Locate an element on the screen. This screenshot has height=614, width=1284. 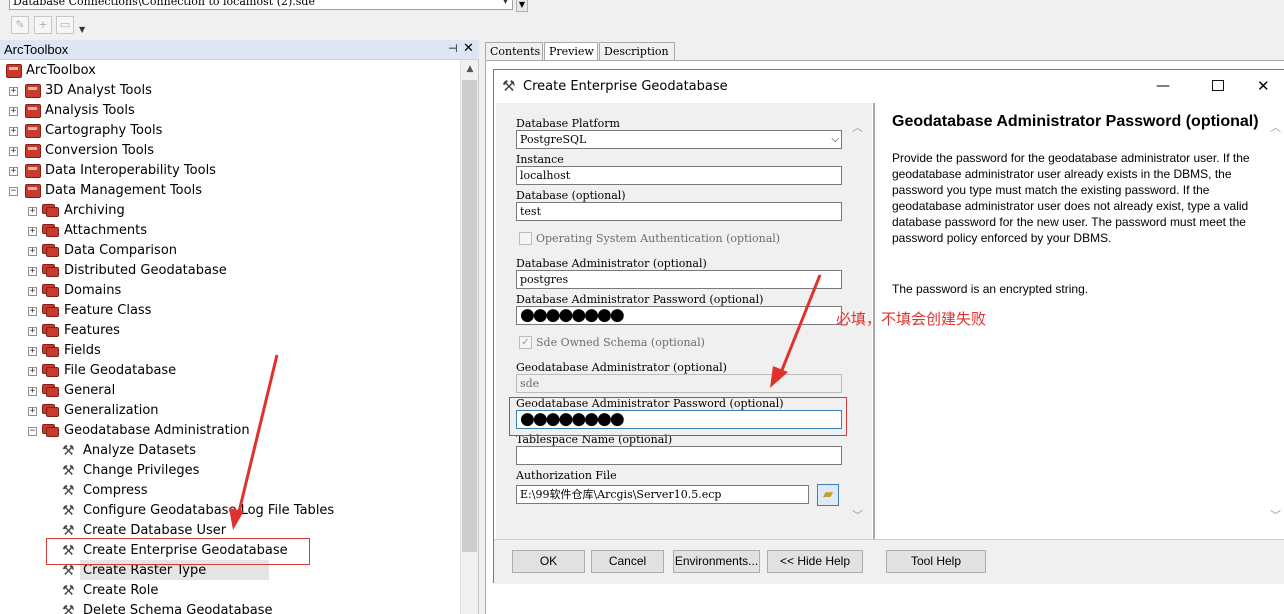
scrollbar-thumb is located at coordinates (469, 316).